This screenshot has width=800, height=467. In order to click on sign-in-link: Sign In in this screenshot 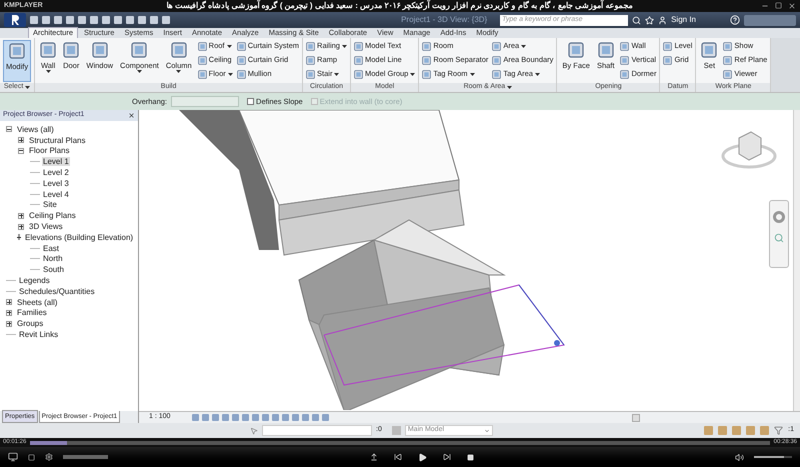, I will do `click(683, 20)`.